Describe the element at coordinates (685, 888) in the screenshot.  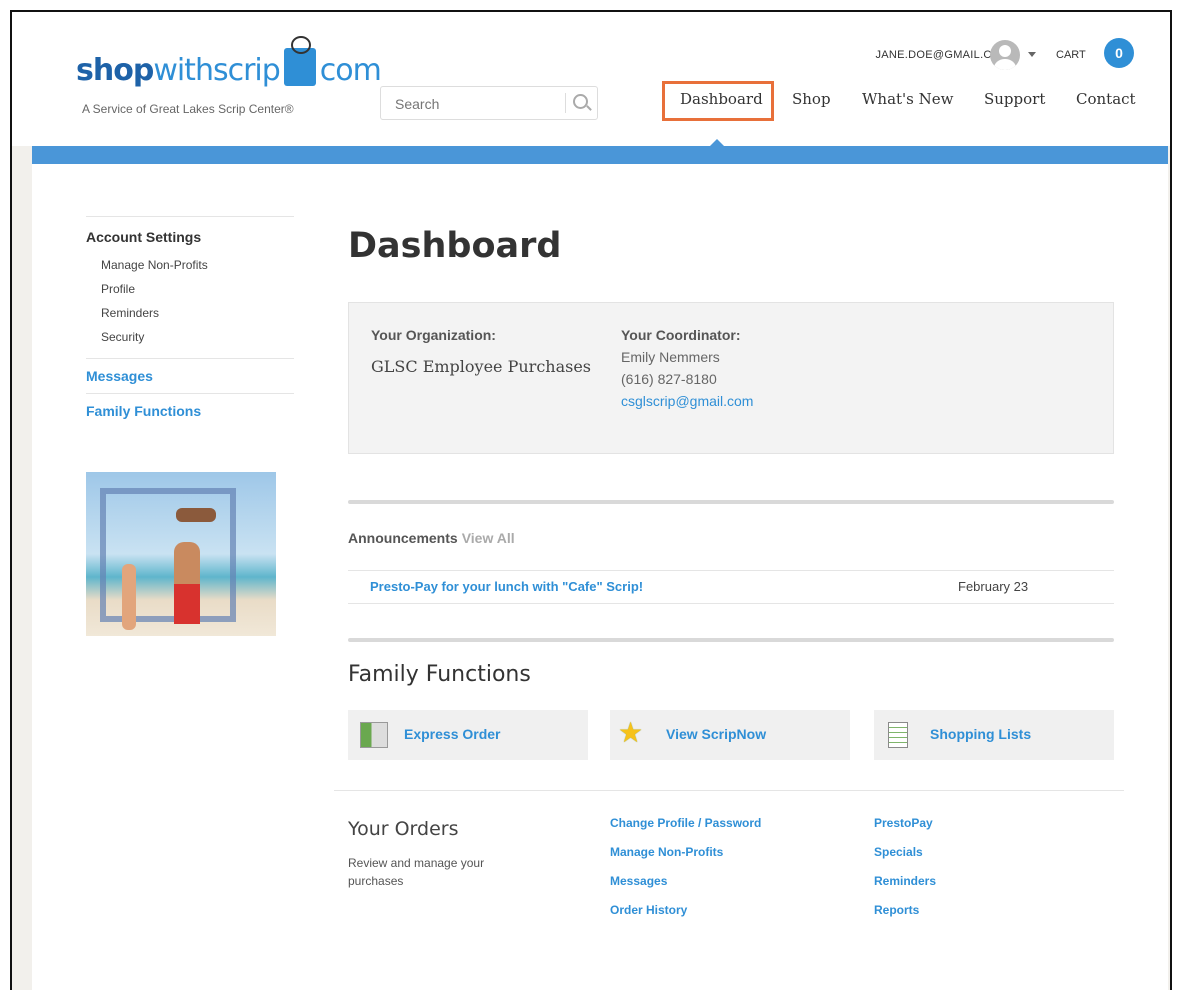
I see `link-messages: Messages` at that location.